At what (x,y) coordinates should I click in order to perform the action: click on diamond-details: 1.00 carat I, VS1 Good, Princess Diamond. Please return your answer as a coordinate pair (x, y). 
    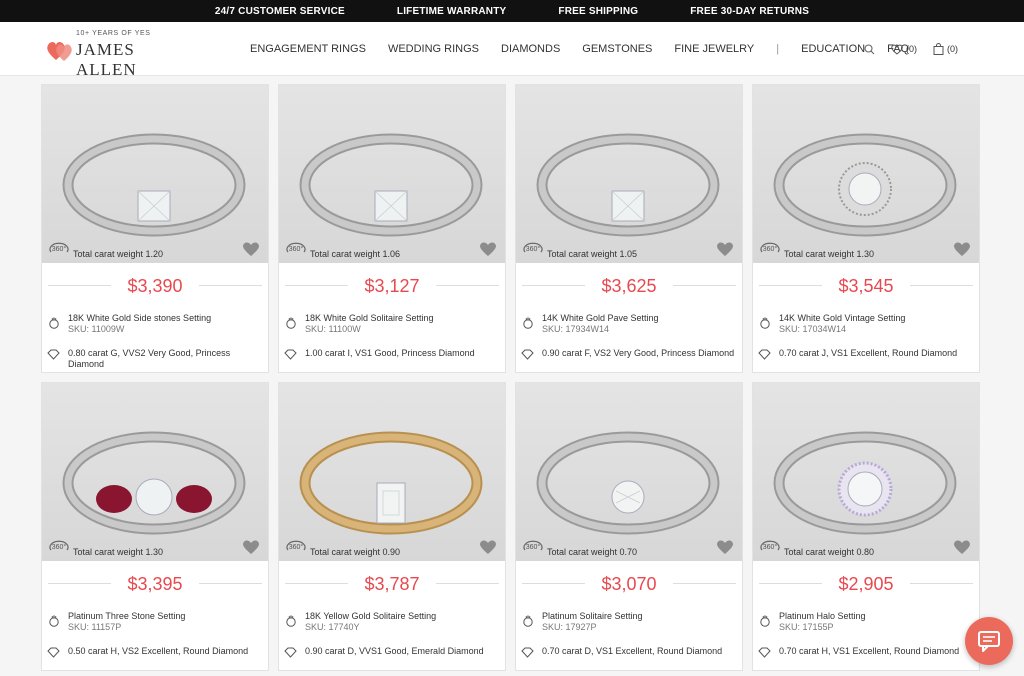
    Looking at the image, I should click on (403, 353).